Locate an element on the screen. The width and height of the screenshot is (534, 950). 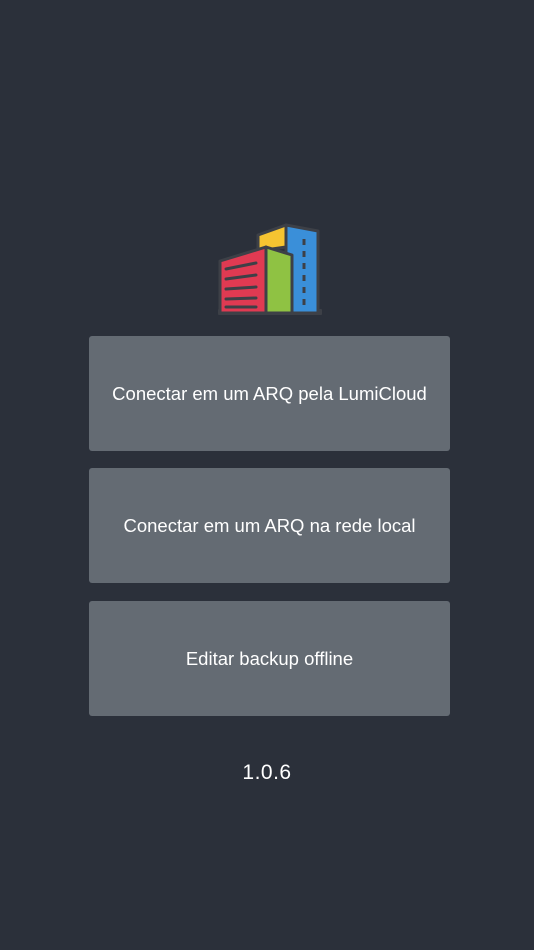
edit-offline-backup-label: Editar backup offline is located at coordinates (269, 658).